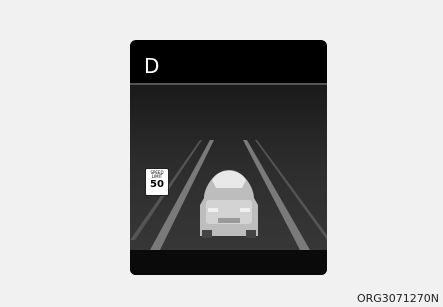  Describe the element at coordinates (228, 262) in the screenshot. I see `bottom-bar` at that location.